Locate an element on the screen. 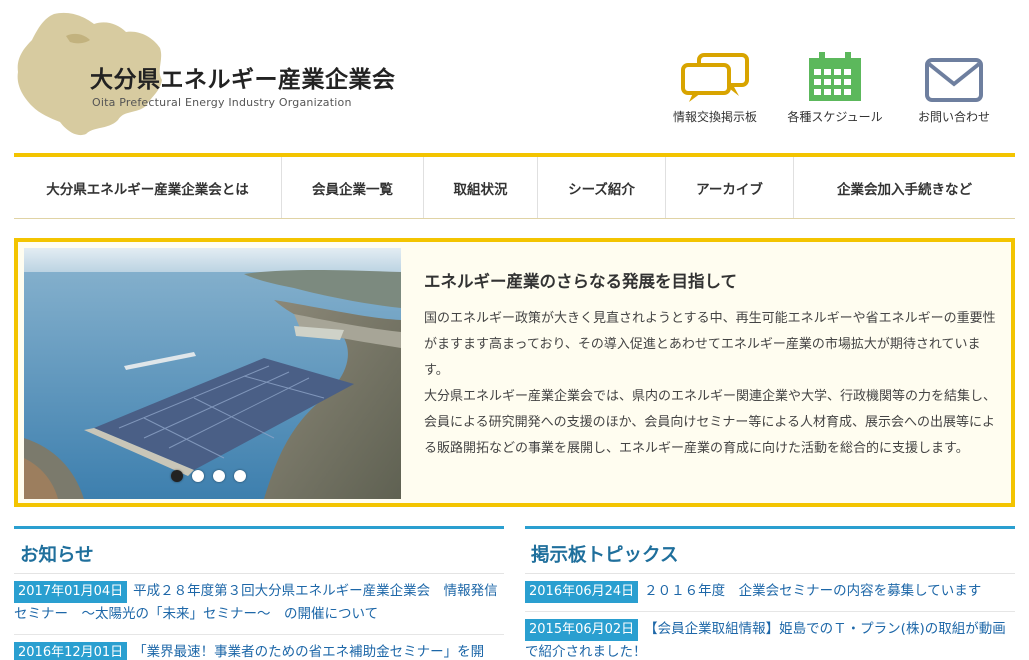 This screenshot has width=1029, height=660. board-title: 掲示板トピックス is located at coordinates (605, 555).